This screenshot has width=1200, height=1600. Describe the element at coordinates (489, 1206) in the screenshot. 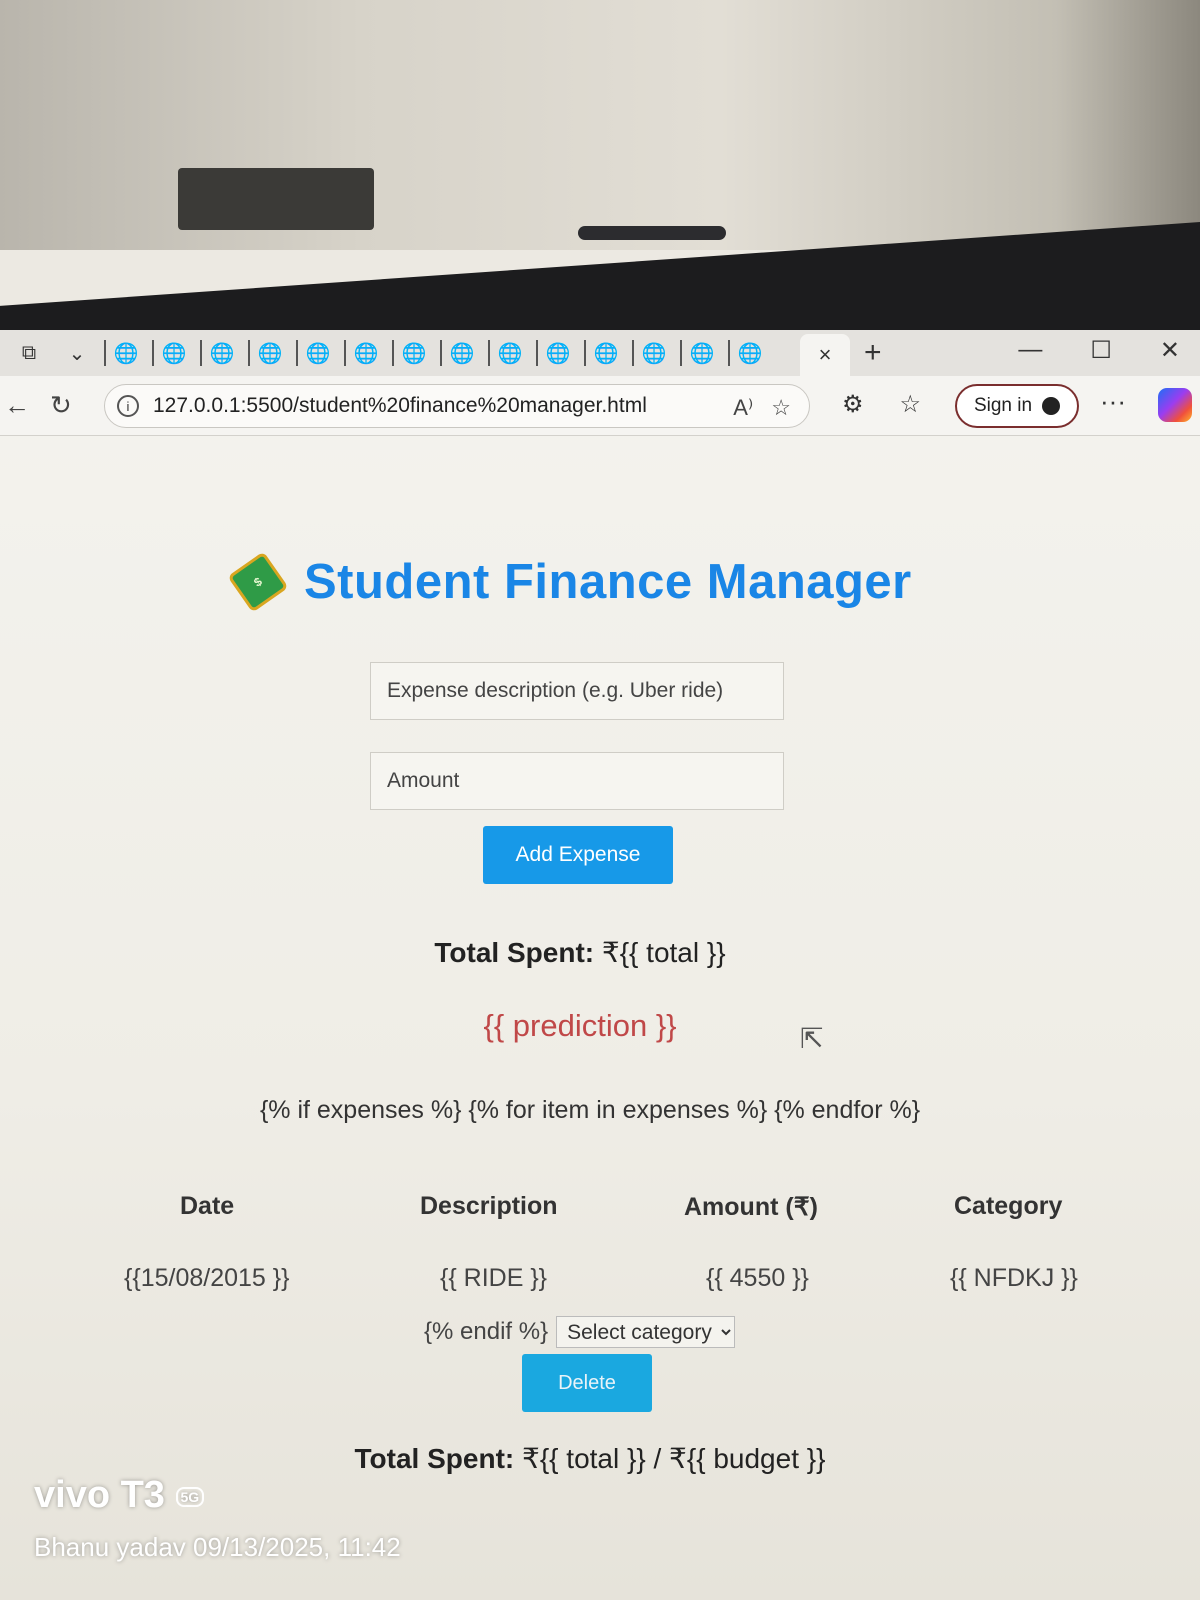

I see `header-description: Description` at that location.